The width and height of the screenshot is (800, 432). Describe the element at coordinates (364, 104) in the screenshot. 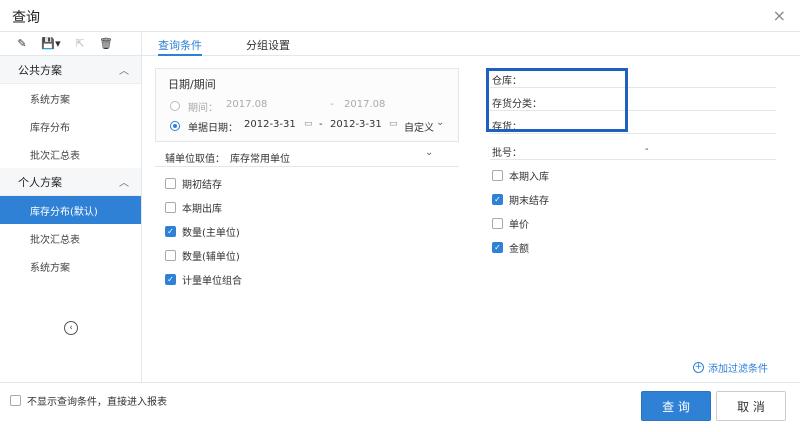

I see `period-to-input: 2017.08` at that location.